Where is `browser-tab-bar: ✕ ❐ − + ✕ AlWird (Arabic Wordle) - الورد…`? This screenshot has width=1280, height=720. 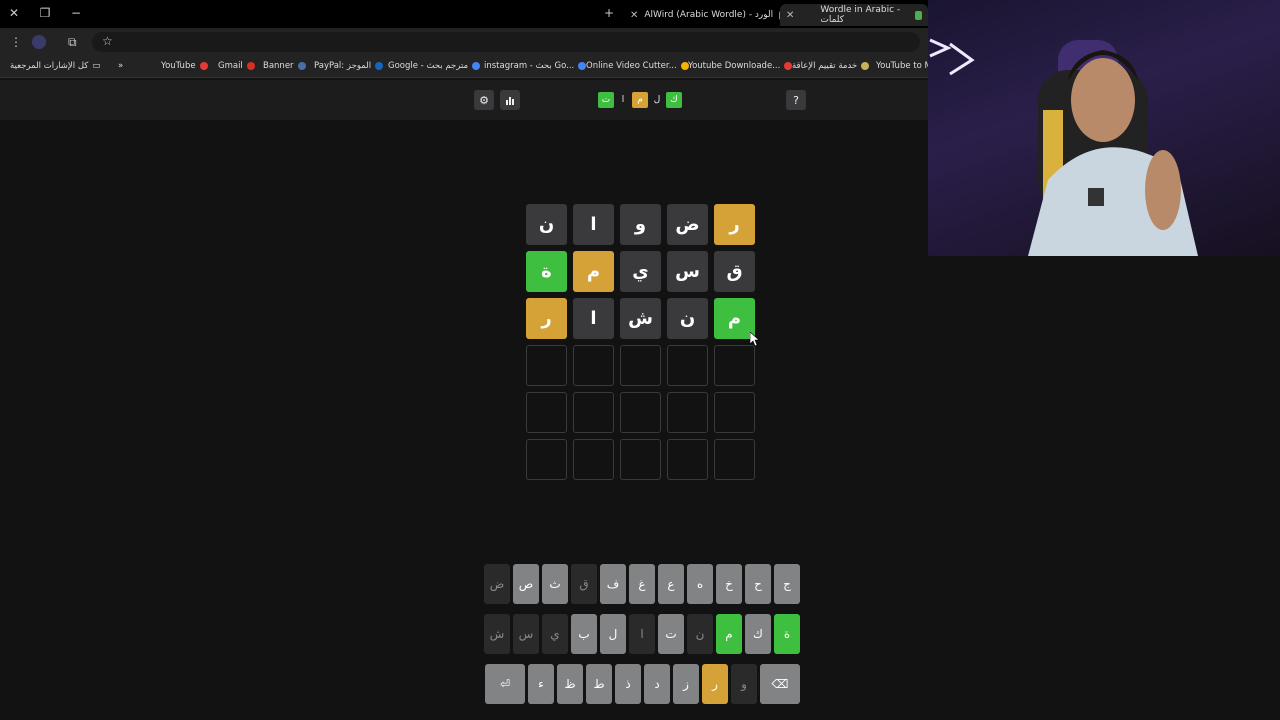
browser-tab-bar: ✕ ❐ − + ✕ AlWird (Arabic Wordle) - الورد… is located at coordinates (464, 14).